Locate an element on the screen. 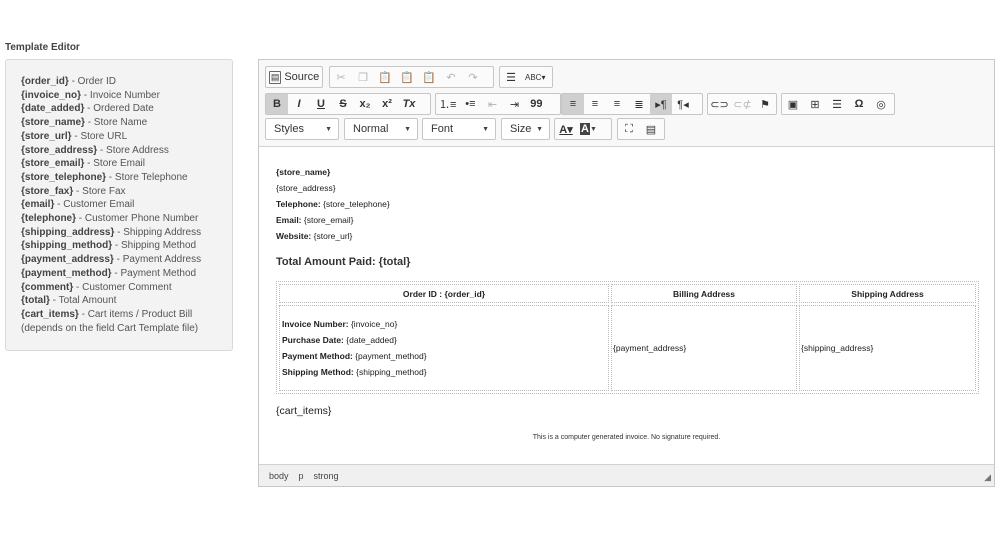  unlink-icon: ⊂⊄ is located at coordinates (742, 104).